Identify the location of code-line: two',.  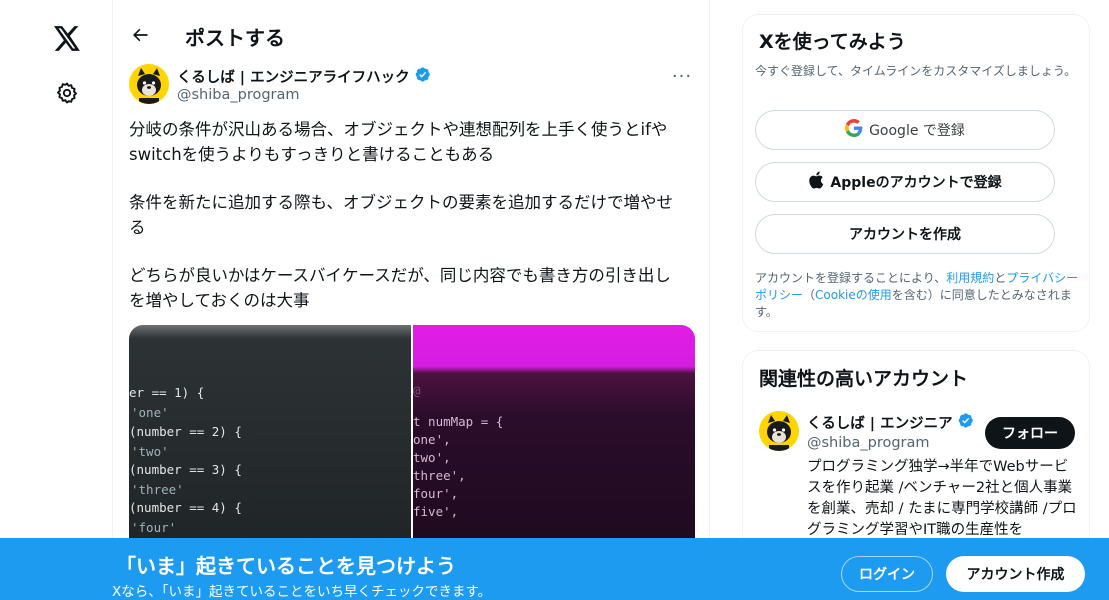
(432, 457).